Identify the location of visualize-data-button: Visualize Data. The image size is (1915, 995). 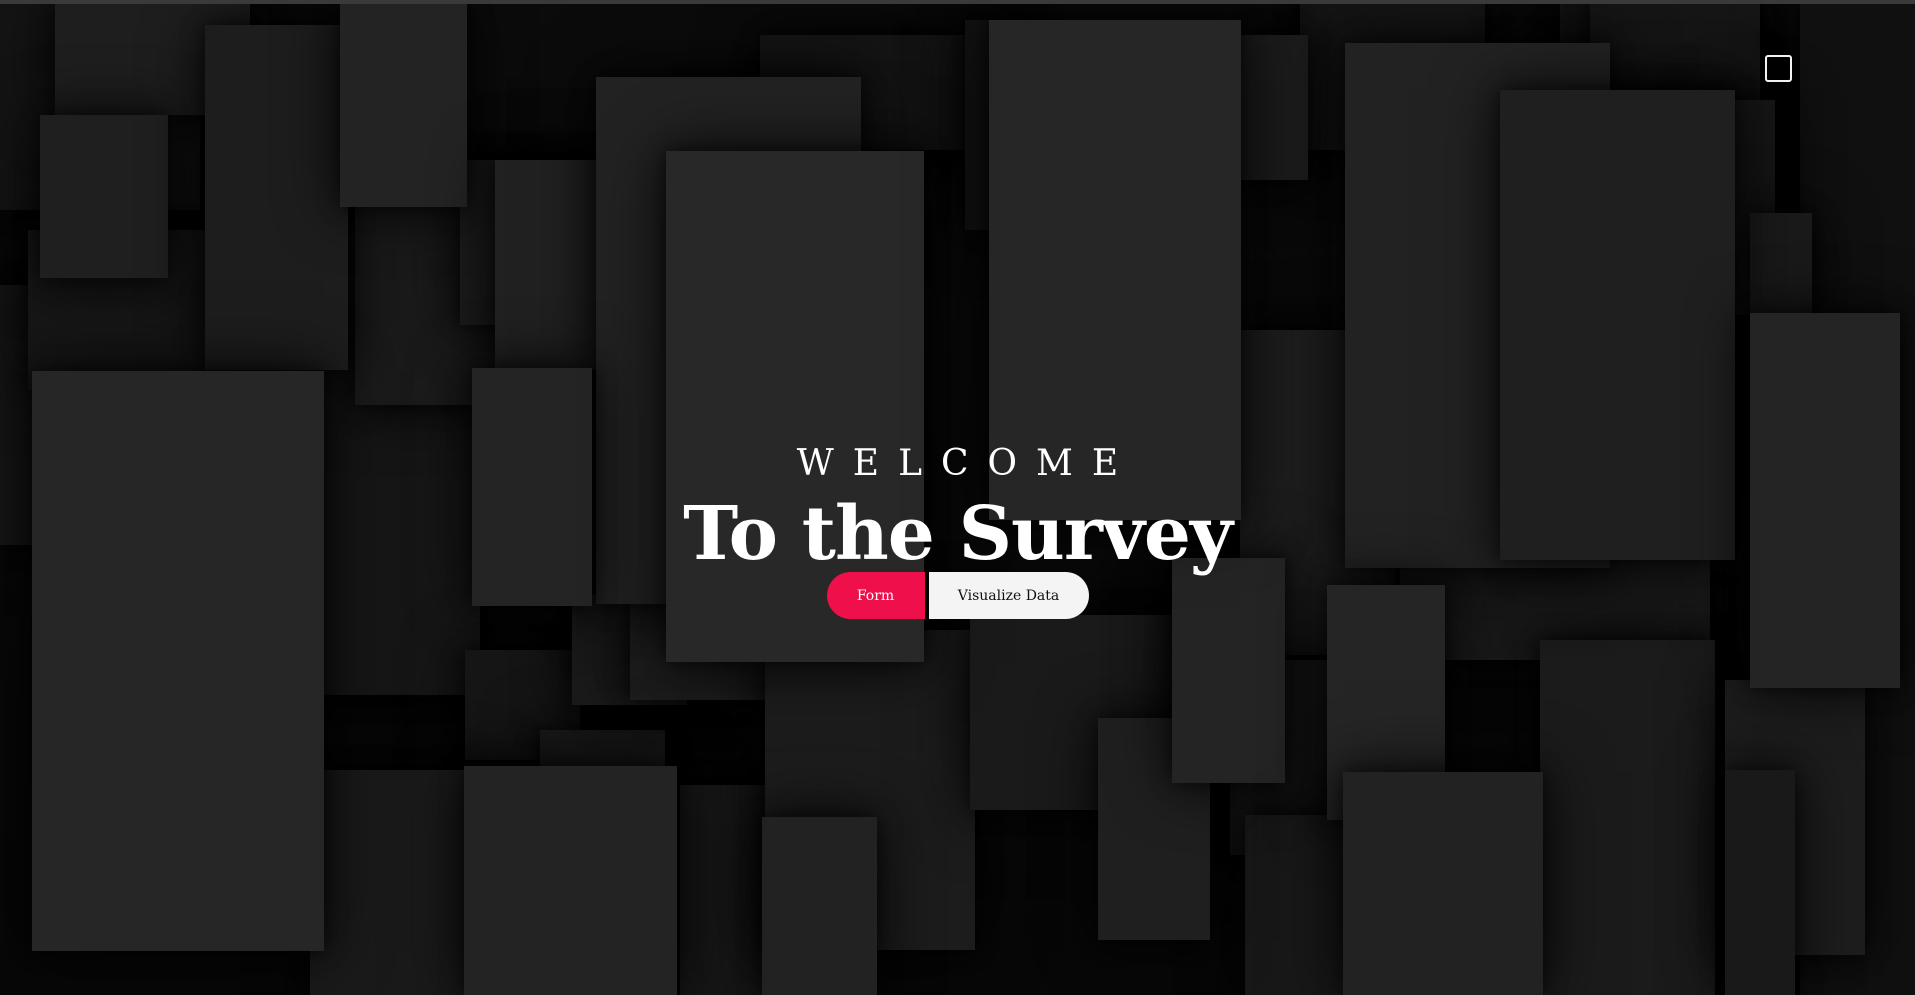
(1008, 595).